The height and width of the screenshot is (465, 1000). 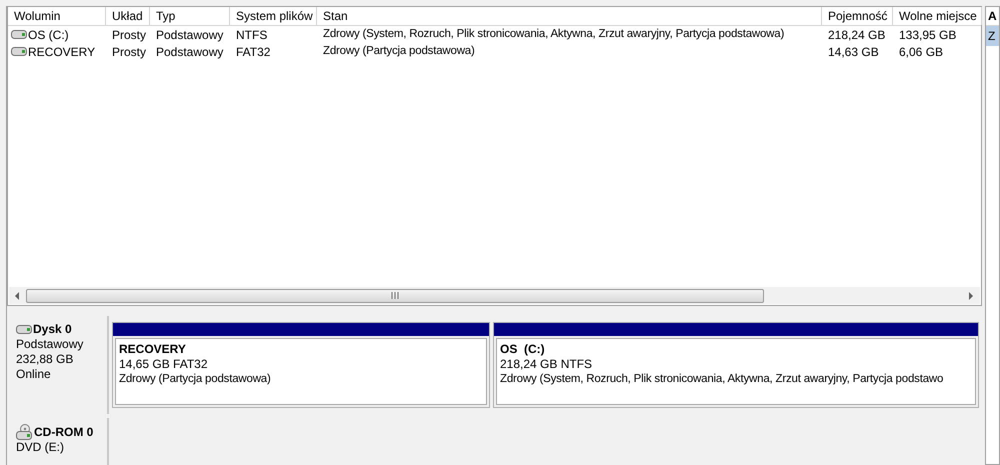 What do you see at coordinates (195, 379) in the screenshot?
I see `partition-status: Zdrowy (Partycja podstawowa)` at bounding box center [195, 379].